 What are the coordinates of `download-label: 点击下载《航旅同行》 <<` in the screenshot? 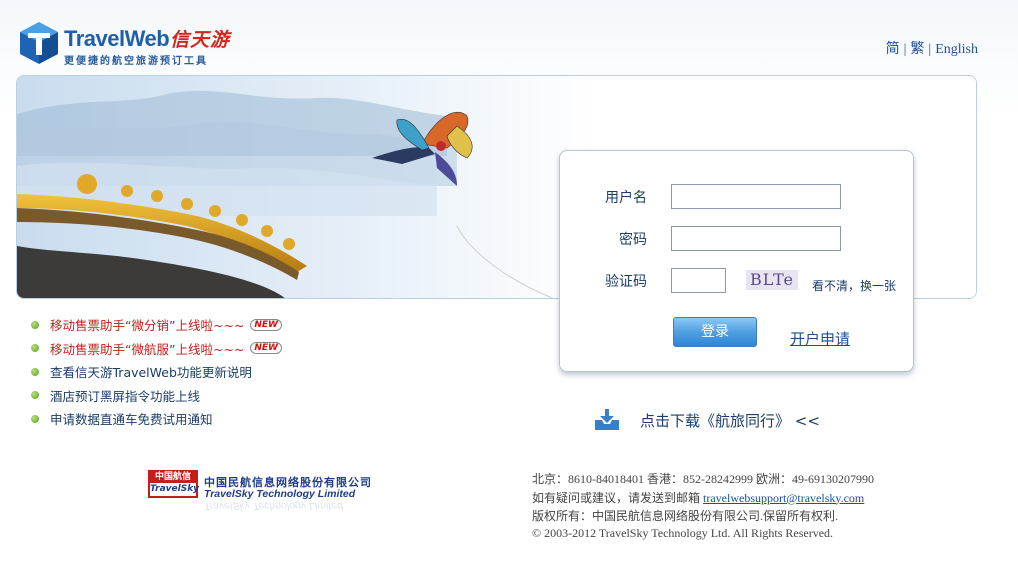 It's located at (730, 420).